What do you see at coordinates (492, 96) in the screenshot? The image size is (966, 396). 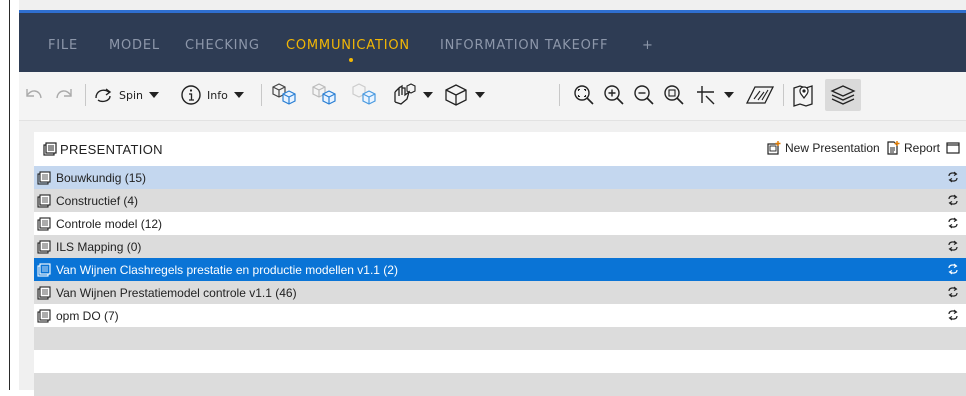 I see `toolbar: Spin Info` at bounding box center [492, 96].